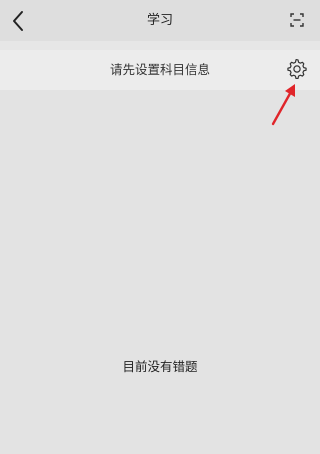  I want to click on settings-button, so click(297, 69).